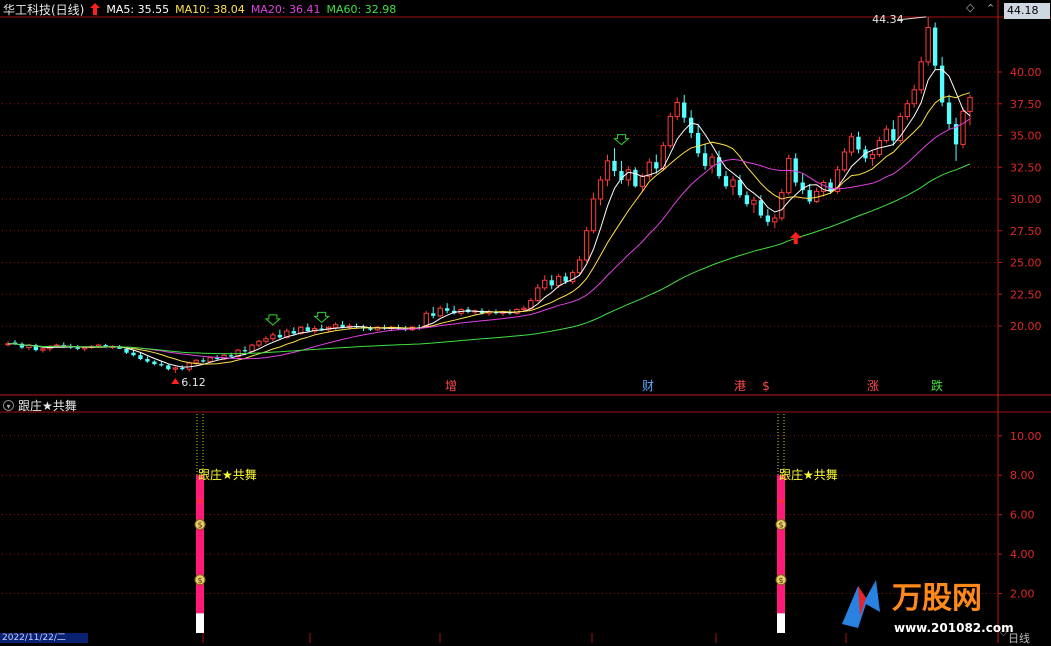  I want to click on indicator-bar, so click(781, 544).